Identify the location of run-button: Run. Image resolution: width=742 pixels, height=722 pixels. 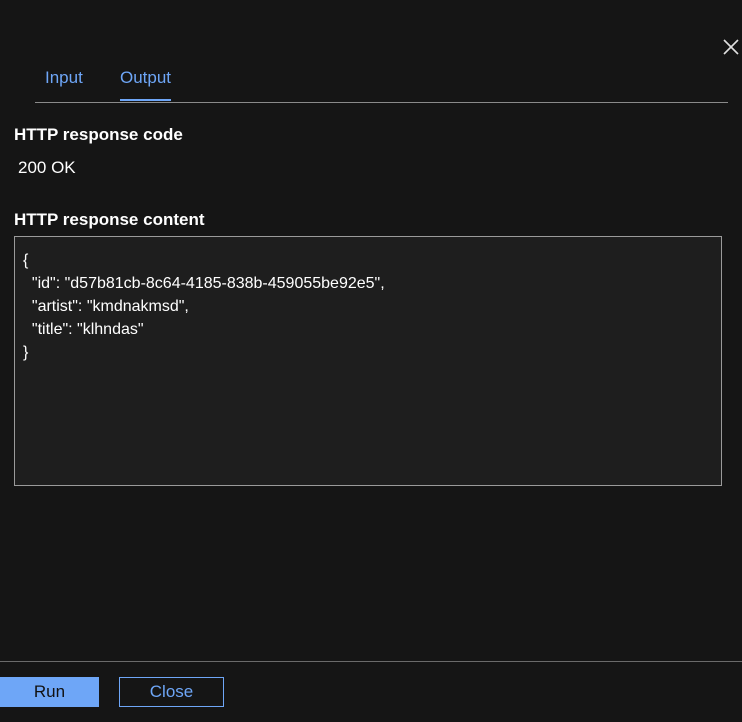
(49, 692).